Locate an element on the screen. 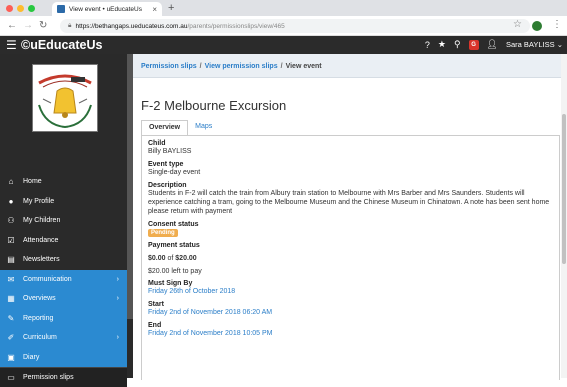 The height and width of the screenshot is (387, 567). sidebar-item-label: Communication is located at coordinates (47, 279).